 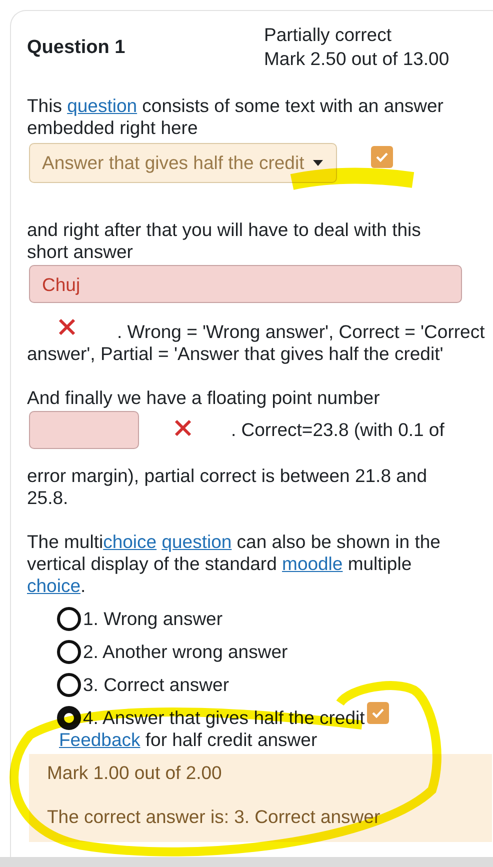 I want to click on answer-feedback: error margin), partial correct is between 21.8 and 25.8., so click(x=227, y=487).